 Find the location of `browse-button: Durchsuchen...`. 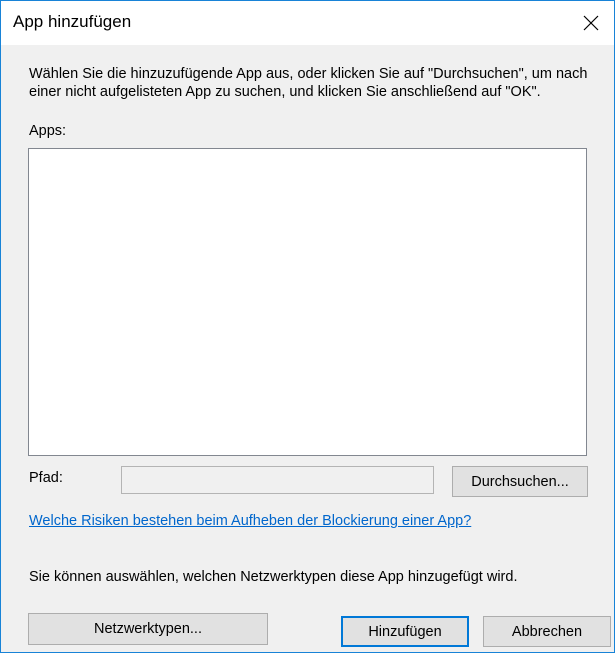

browse-button: Durchsuchen... is located at coordinates (520, 481).